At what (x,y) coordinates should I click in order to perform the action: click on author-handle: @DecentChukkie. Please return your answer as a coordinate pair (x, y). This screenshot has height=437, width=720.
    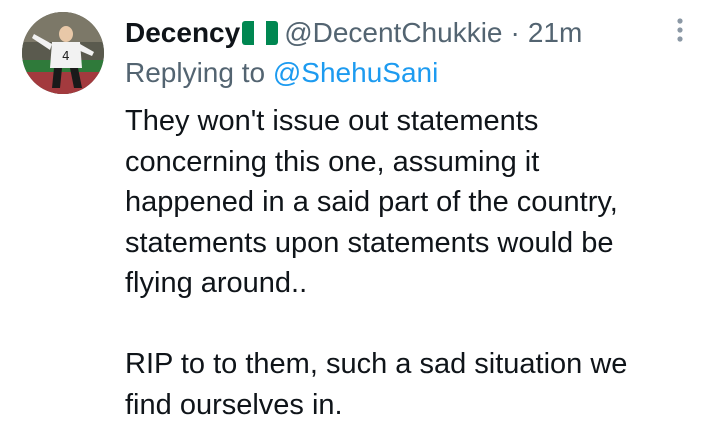
    Looking at the image, I should click on (393, 33).